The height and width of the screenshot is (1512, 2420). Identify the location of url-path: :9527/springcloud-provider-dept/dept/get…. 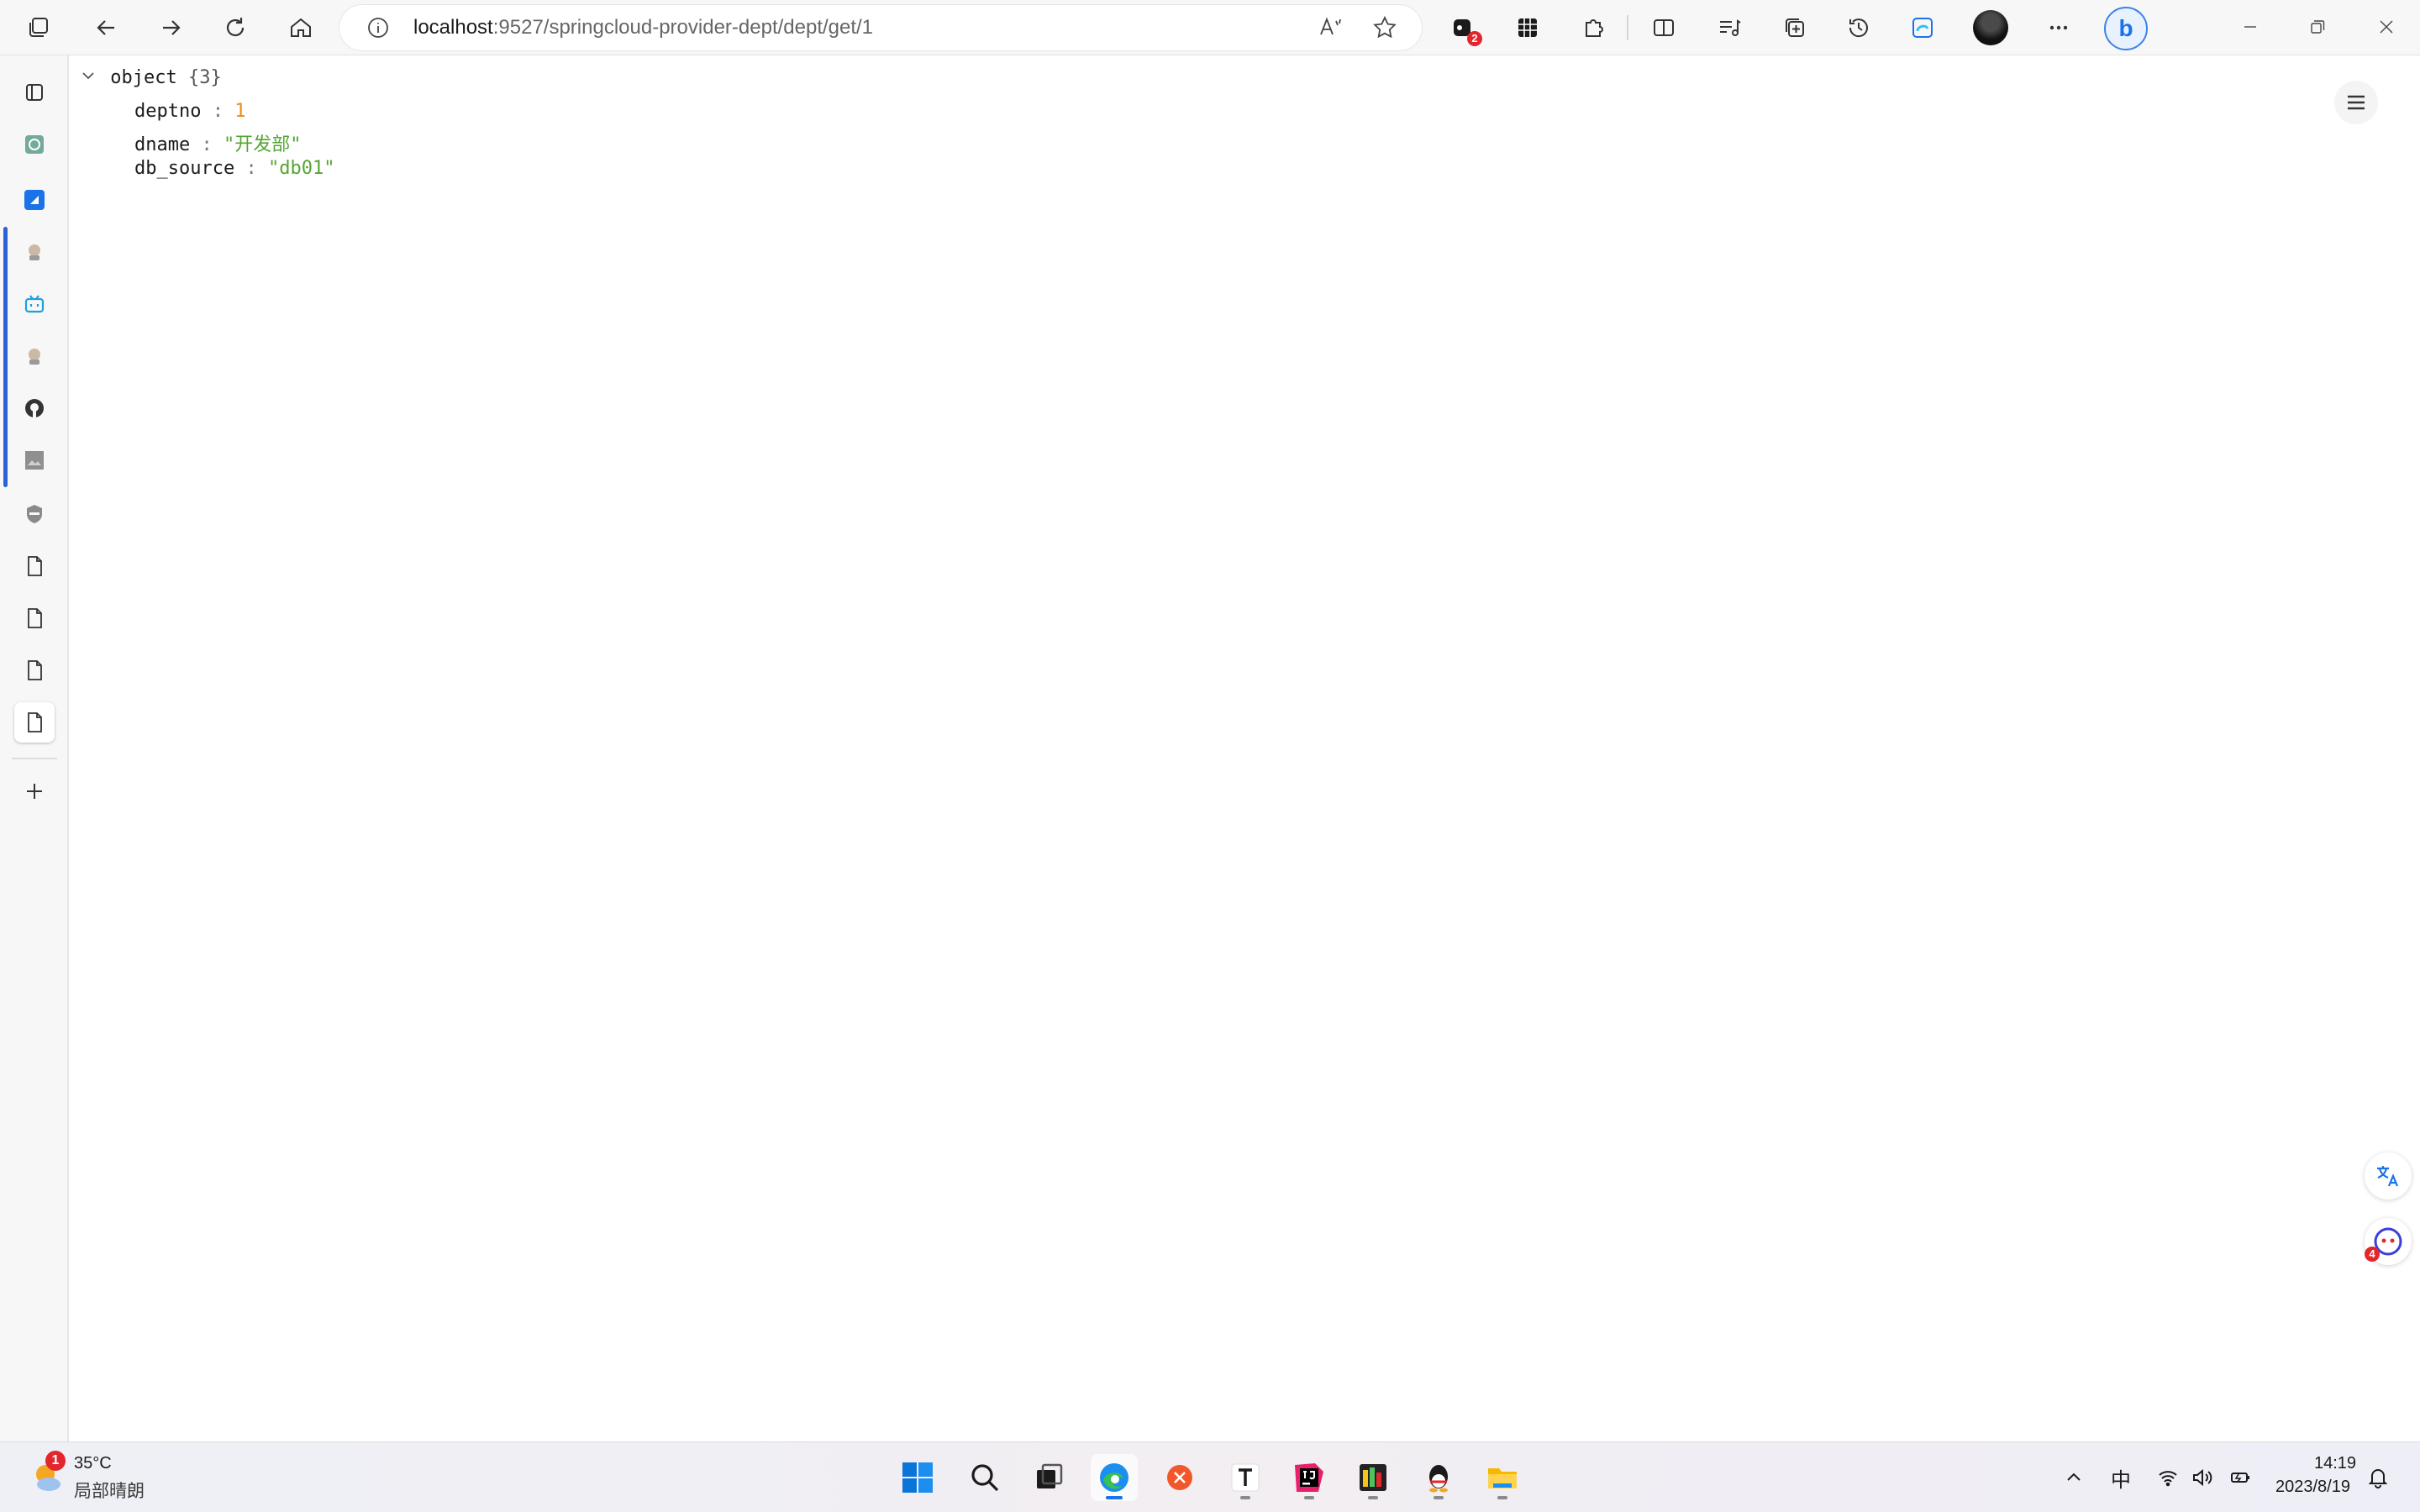
(683, 27).